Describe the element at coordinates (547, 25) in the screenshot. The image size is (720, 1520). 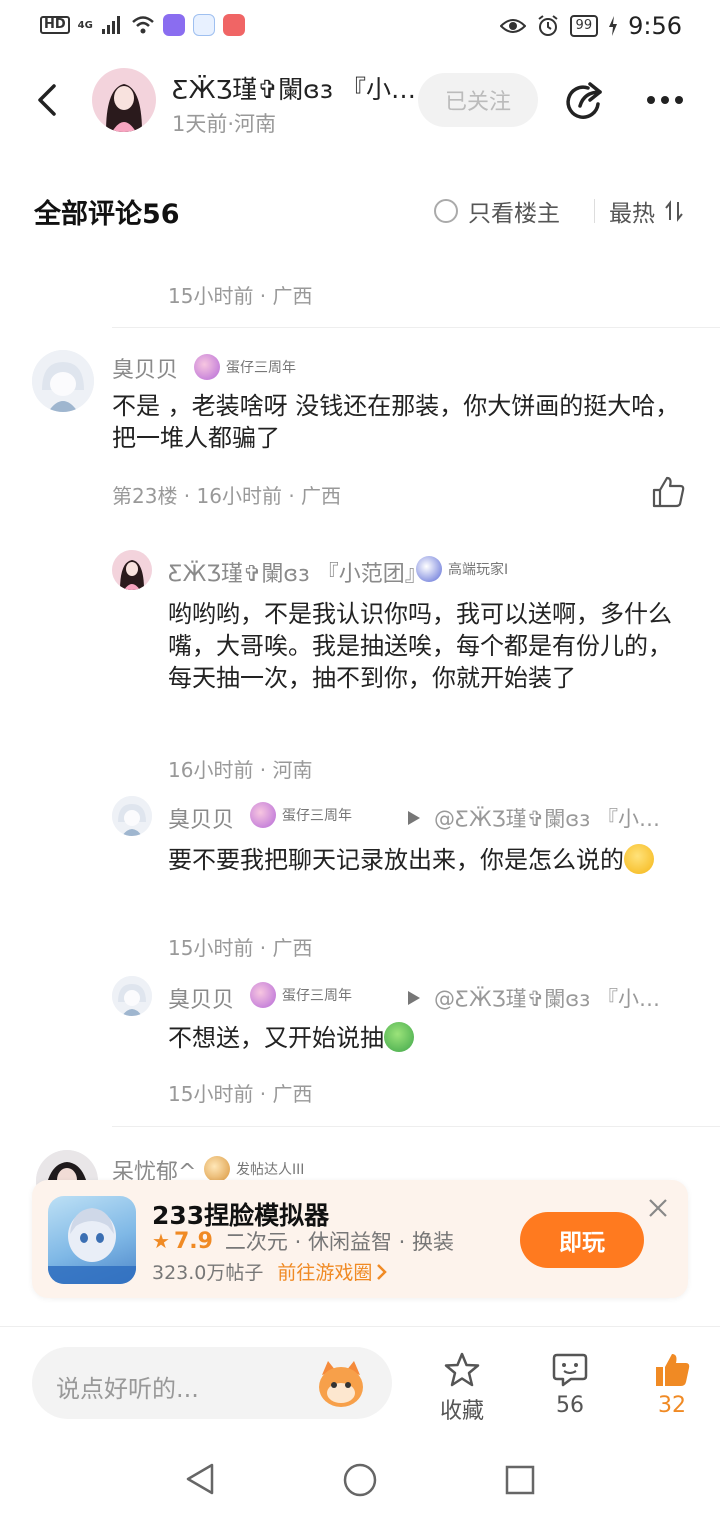
I see `alarm-icon` at that location.